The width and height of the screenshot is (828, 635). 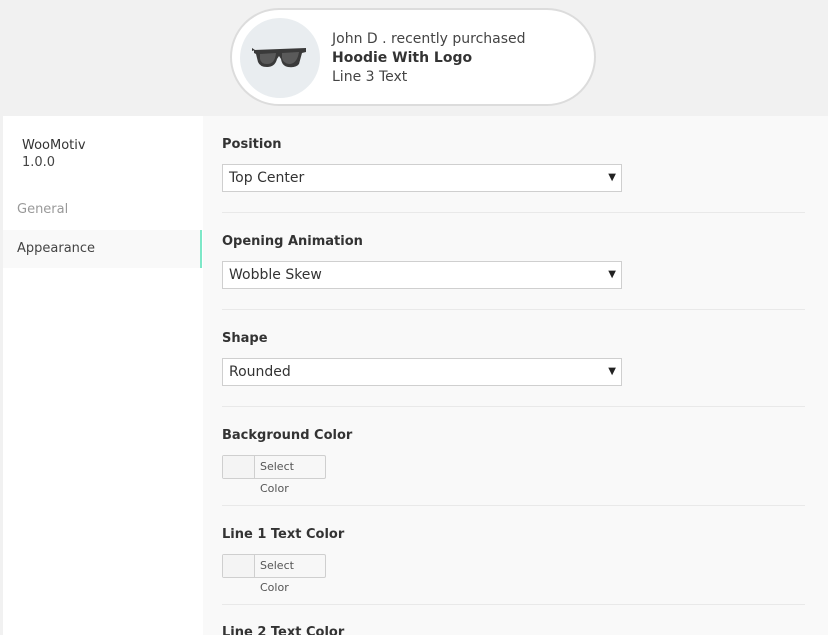 I want to click on line1-color-picker-button: Select Color, so click(x=274, y=574).